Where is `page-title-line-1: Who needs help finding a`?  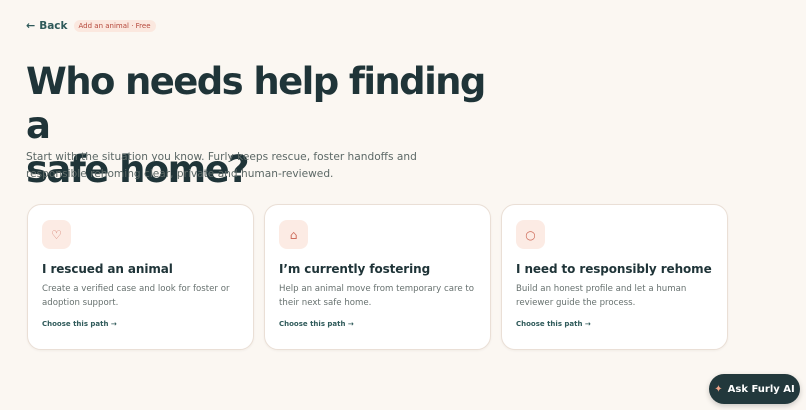 page-title-line-1: Who needs help finding a is located at coordinates (256, 103).